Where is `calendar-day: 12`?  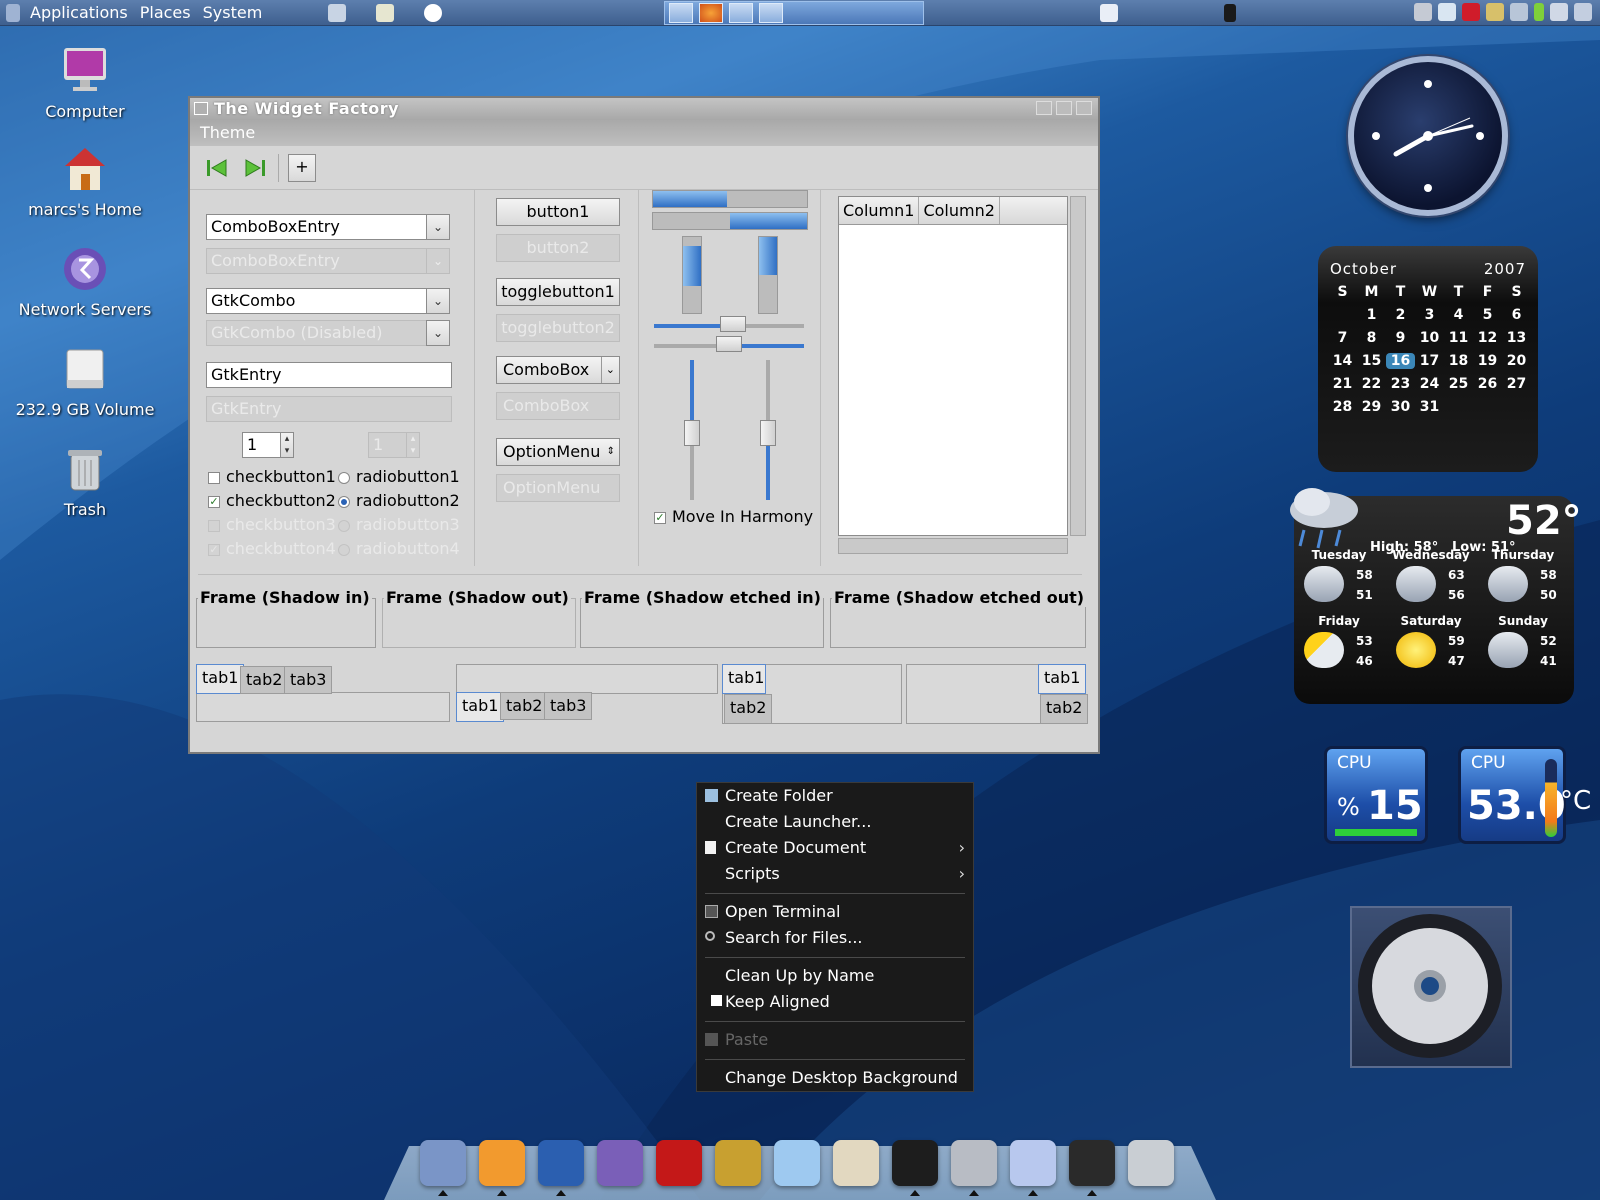
calendar-day: 12 is located at coordinates (1487, 338).